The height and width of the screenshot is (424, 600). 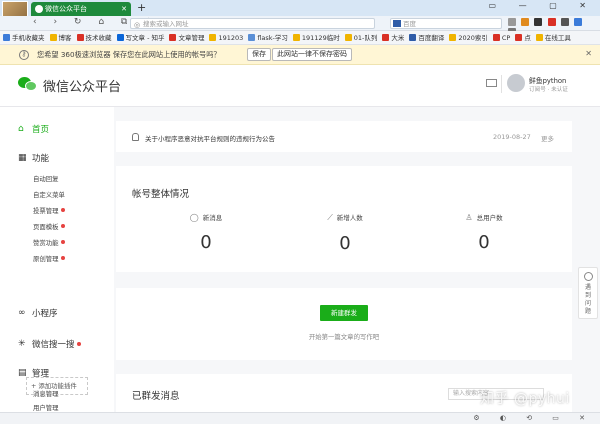 I want to click on bookmark-item: 大米, so click(x=393, y=37).